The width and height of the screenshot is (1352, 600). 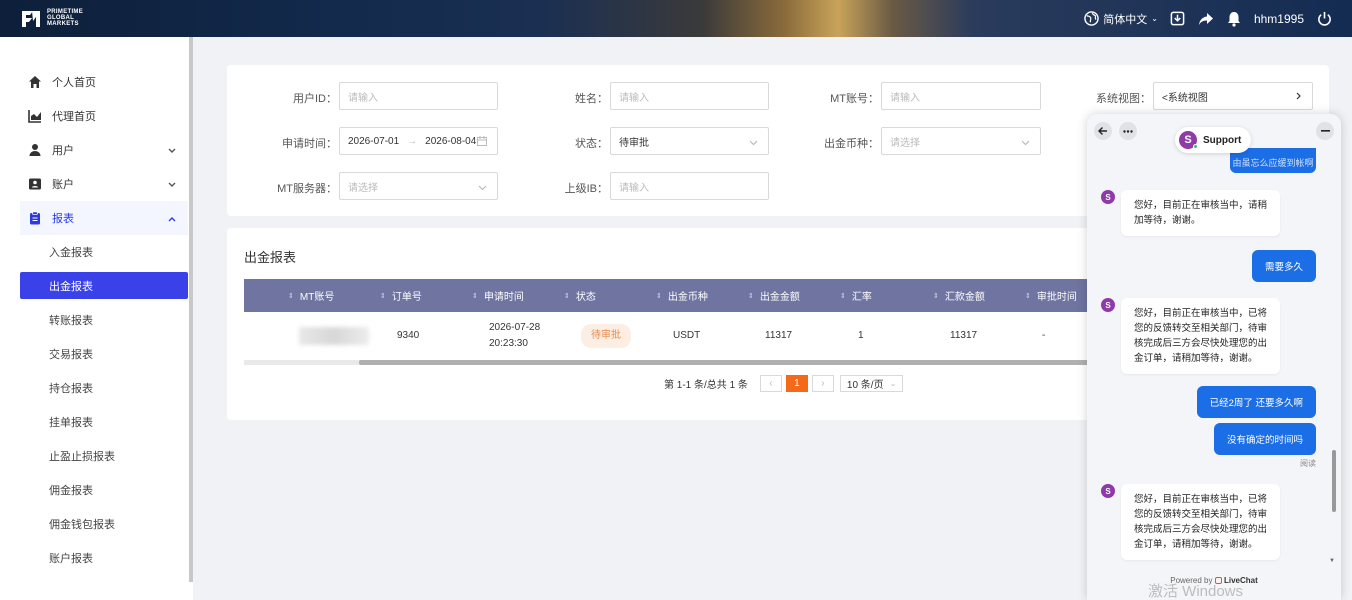 I want to click on share-icon, so click(x=1206, y=19).